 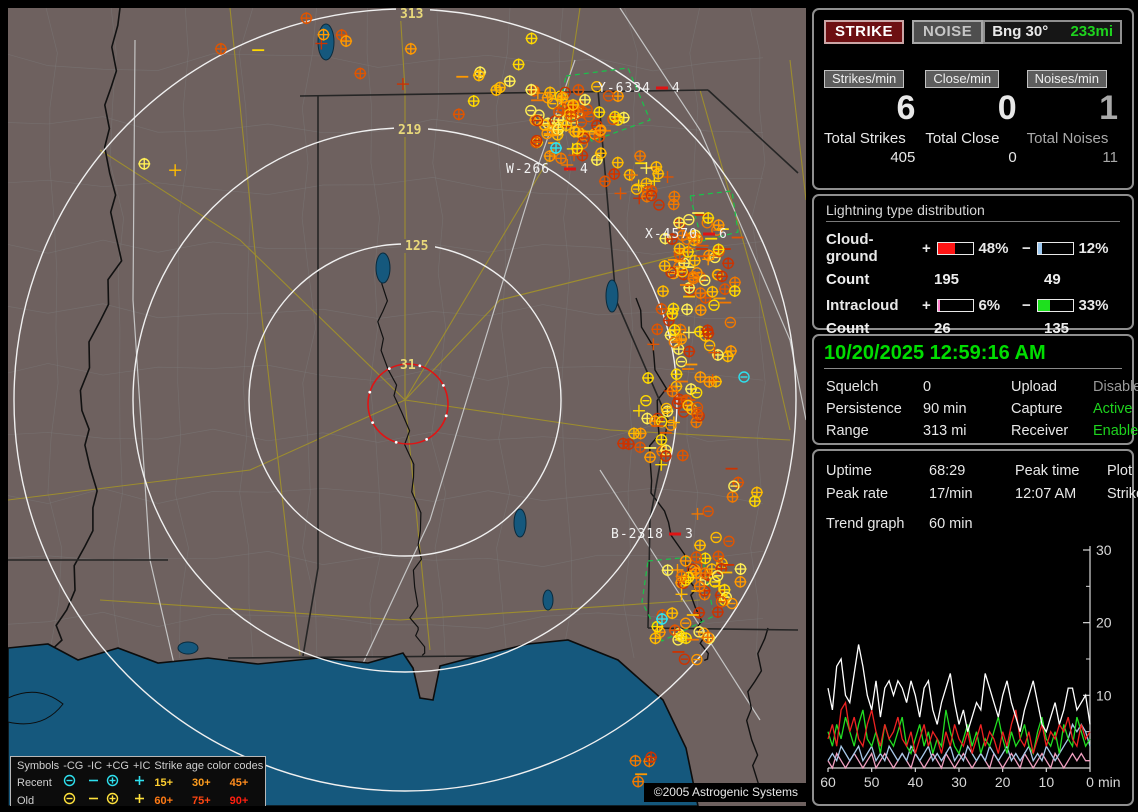 I want to click on ic-positive-bar, so click(x=955, y=305).